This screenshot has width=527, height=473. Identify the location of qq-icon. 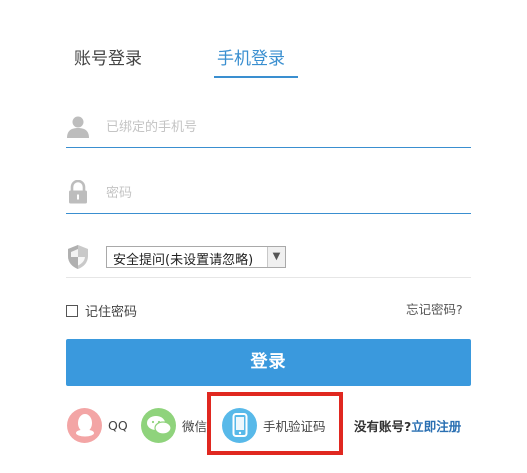
(84, 425).